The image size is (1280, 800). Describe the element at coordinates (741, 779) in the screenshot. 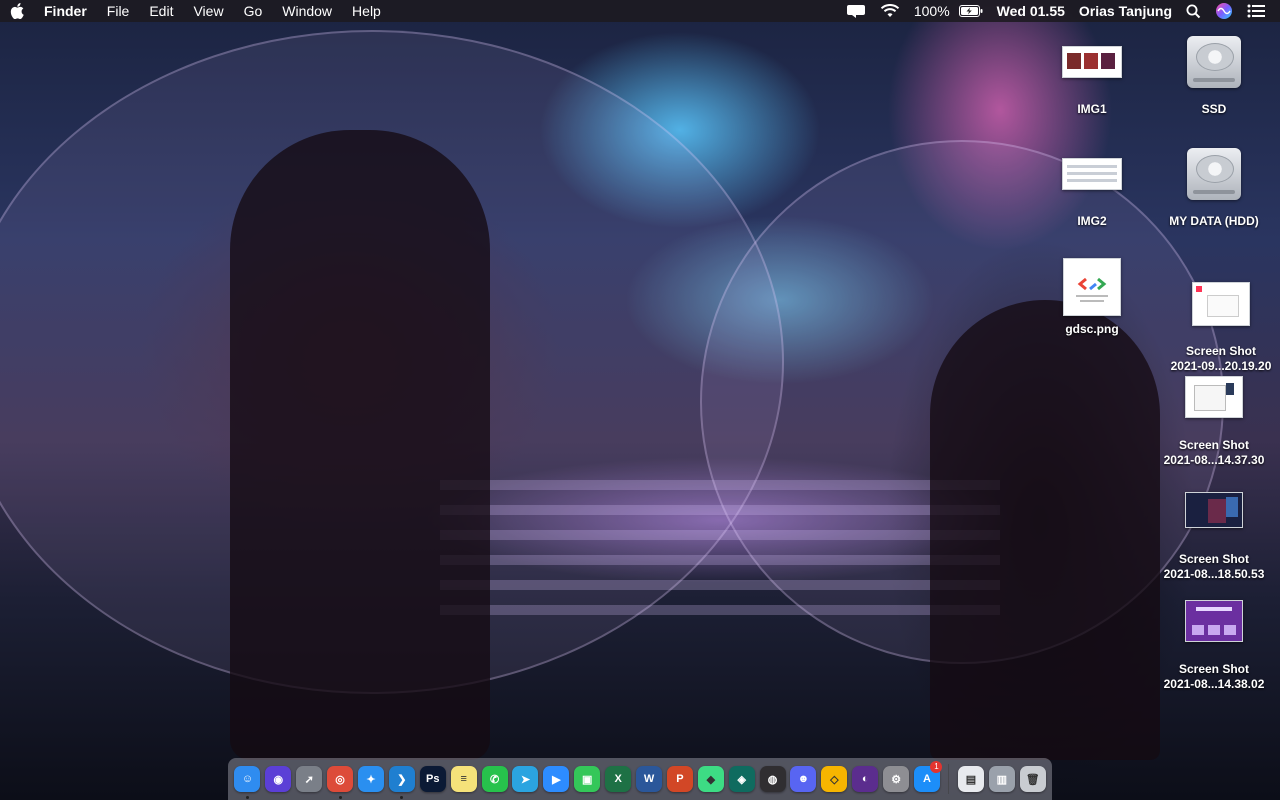

I see `dock-item-sourcetree: ◈` at that location.